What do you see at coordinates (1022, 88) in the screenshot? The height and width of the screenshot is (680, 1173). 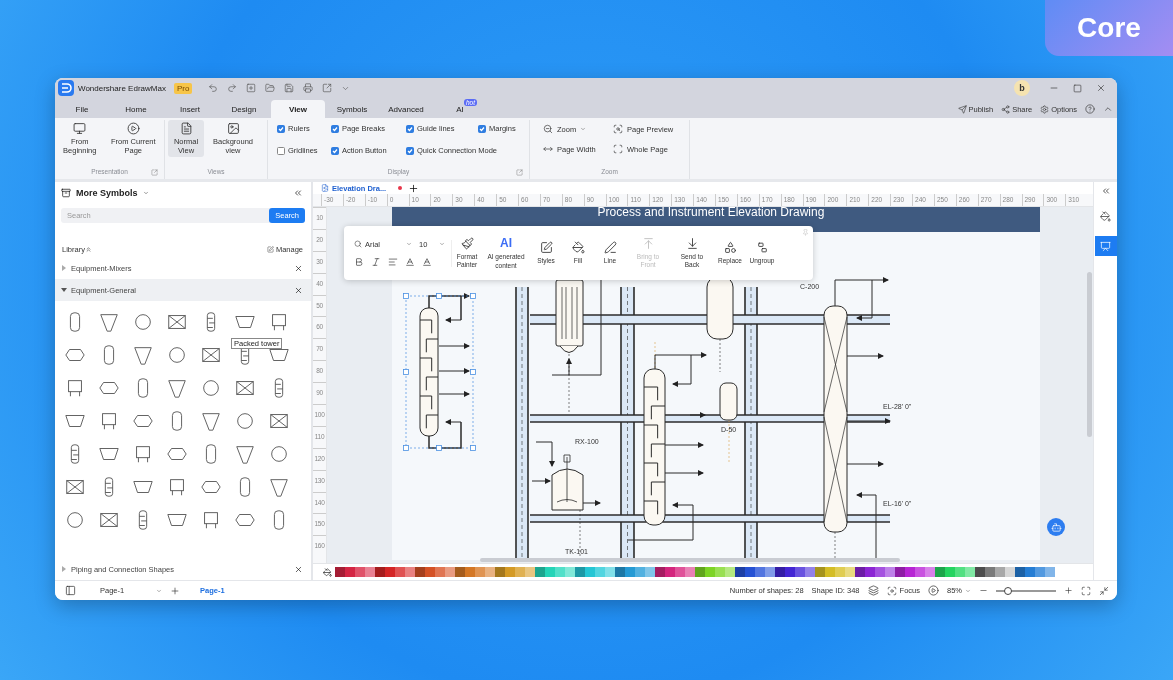 I see `user-avatar: b` at bounding box center [1022, 88].